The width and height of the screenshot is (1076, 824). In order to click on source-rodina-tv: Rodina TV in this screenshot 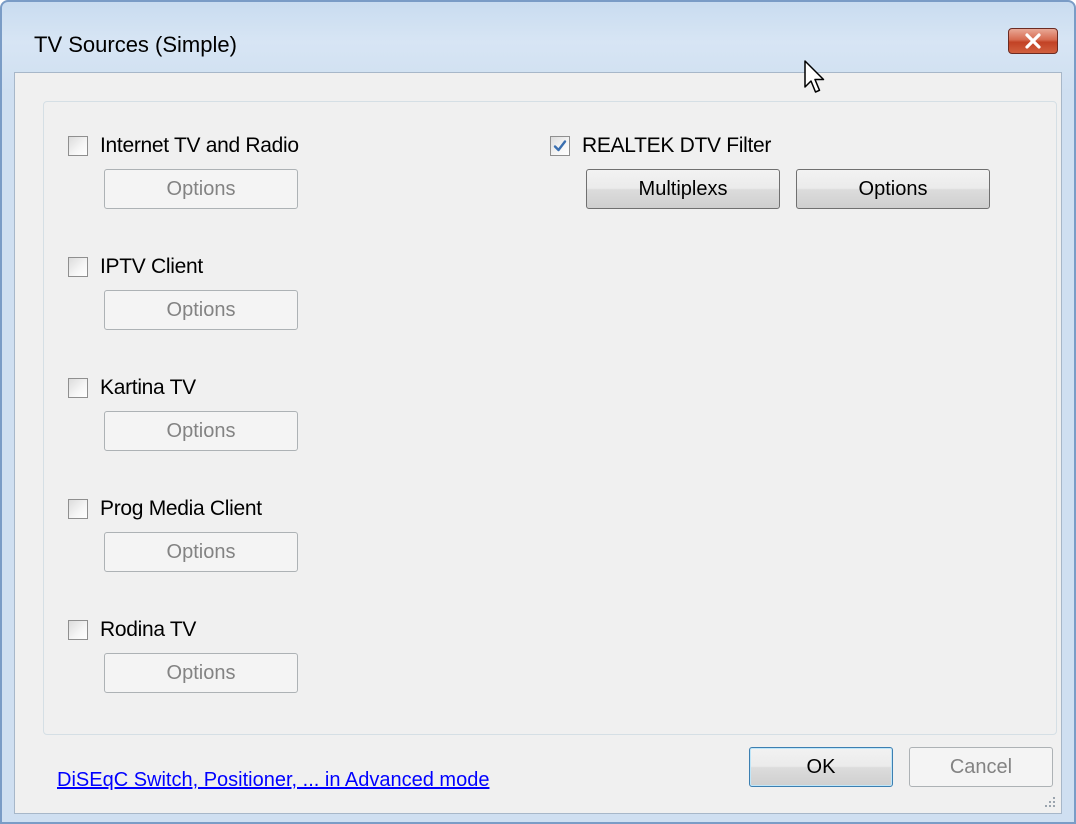, I will do `click(132, 630)`.